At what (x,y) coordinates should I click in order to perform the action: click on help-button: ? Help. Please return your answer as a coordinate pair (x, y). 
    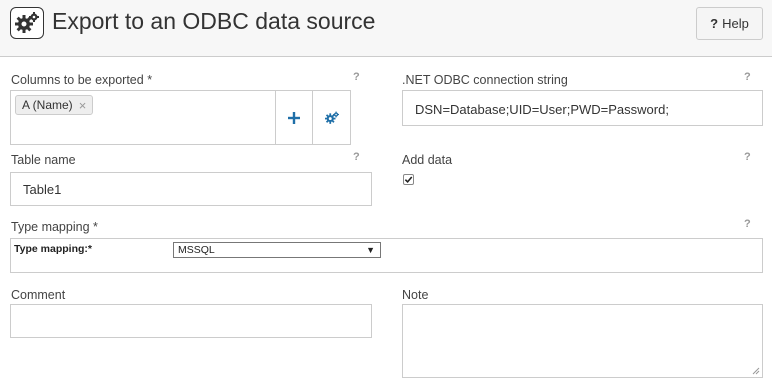
    Looking at the image, I should click on (729, 23).